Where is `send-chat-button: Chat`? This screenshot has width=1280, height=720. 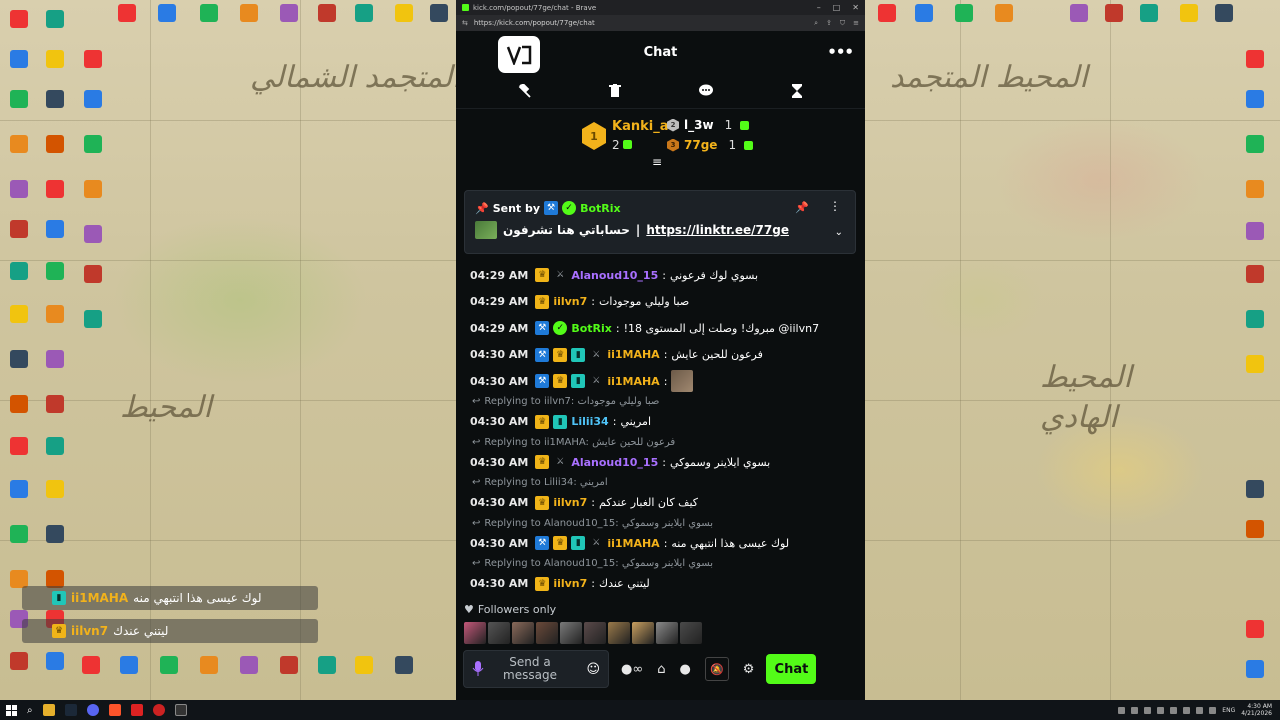
send-chat-button: Chat is located at coordinates (791, 669).